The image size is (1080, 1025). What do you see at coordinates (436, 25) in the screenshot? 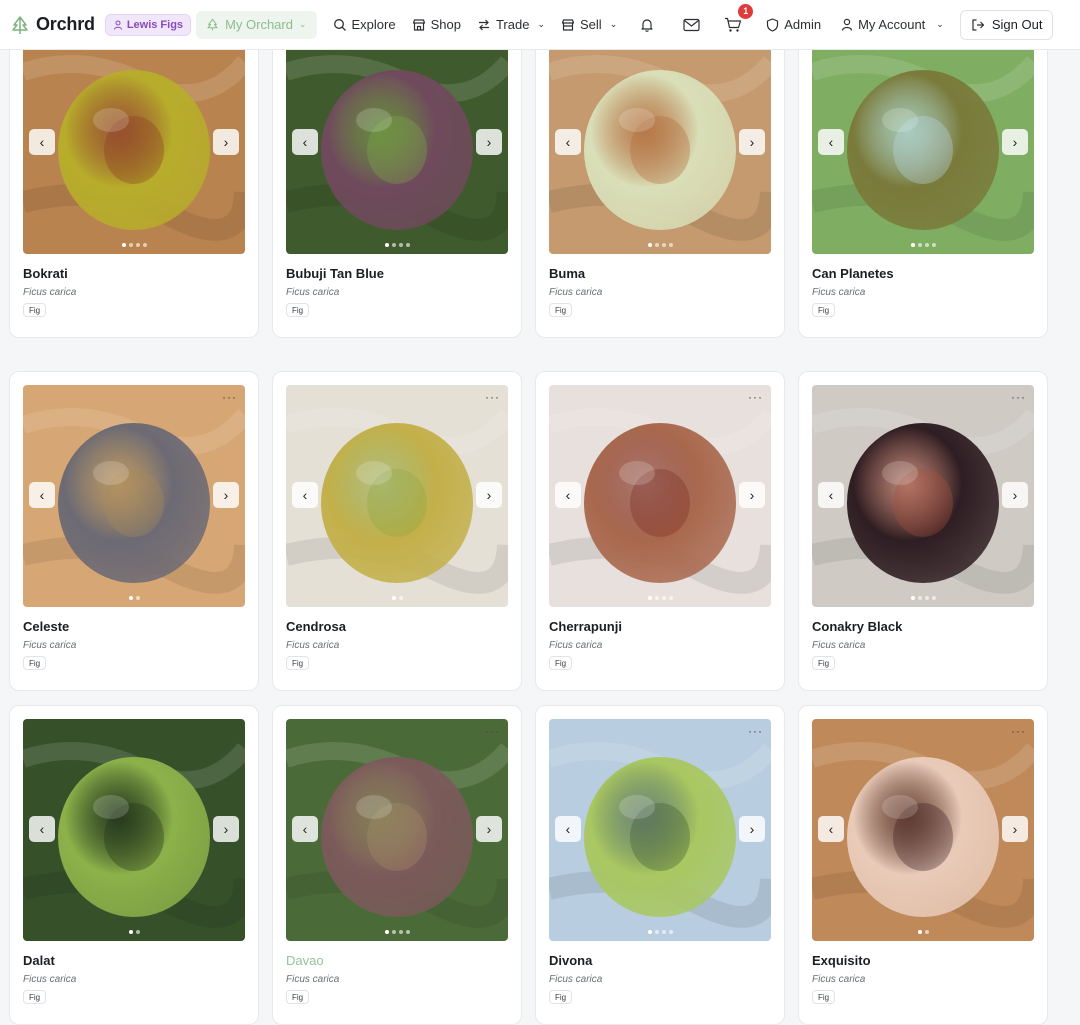
I see `nav-shop: Shop` at bounding box center [436, 25].